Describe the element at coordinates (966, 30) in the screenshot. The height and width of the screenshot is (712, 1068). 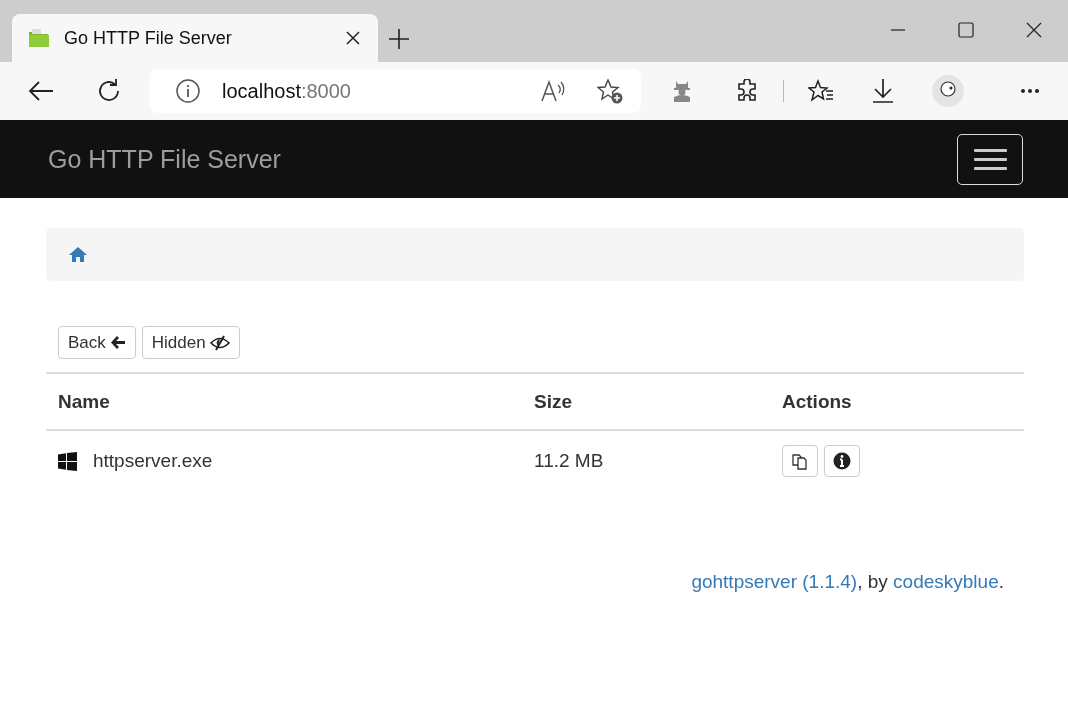
I see `maximize-icon` at that location.